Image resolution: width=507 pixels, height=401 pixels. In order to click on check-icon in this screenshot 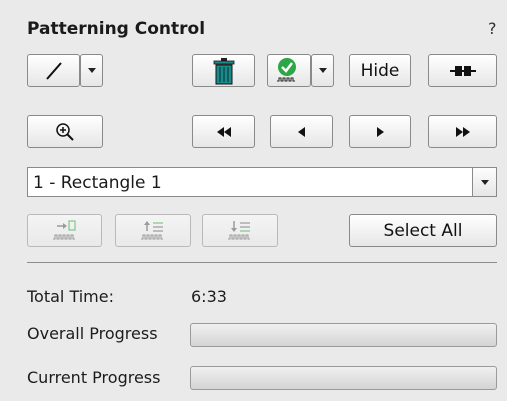, I will do `click(286, 69)`.